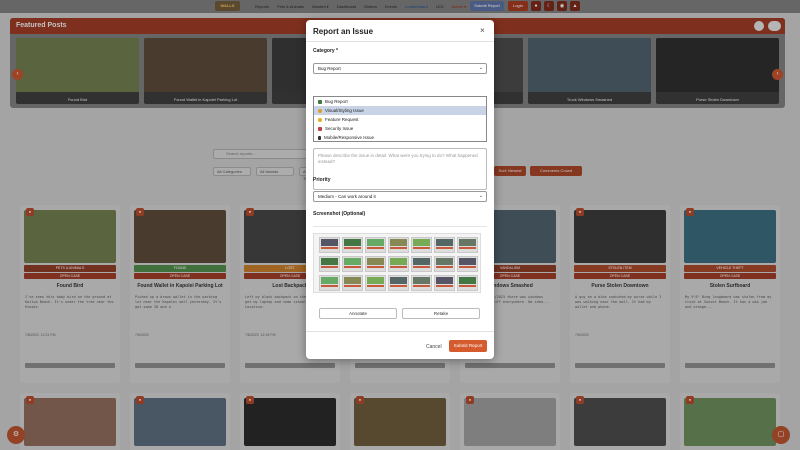  What do you see at coordinates (400, 101) in the screenshot?
I see `option-bug-report: Bug Report` at bounding box center [400, 101].